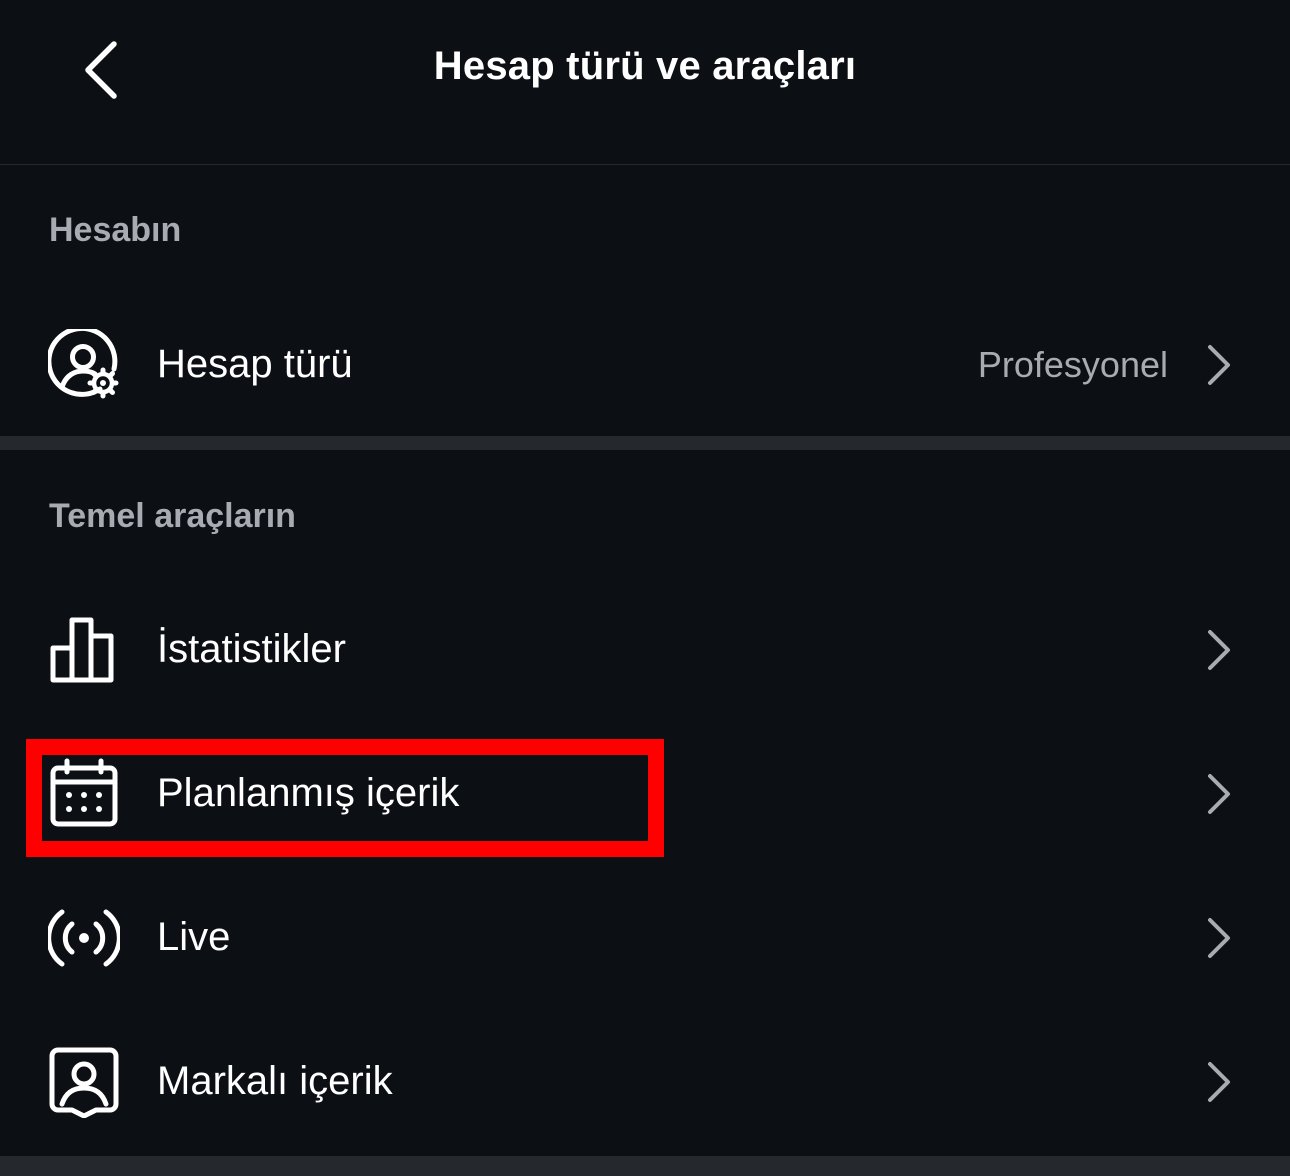 The image size is (1290, 1176). Describe the element at coordinates (645, 1166) in the screenshot. I see `bottom-divider` at that location.